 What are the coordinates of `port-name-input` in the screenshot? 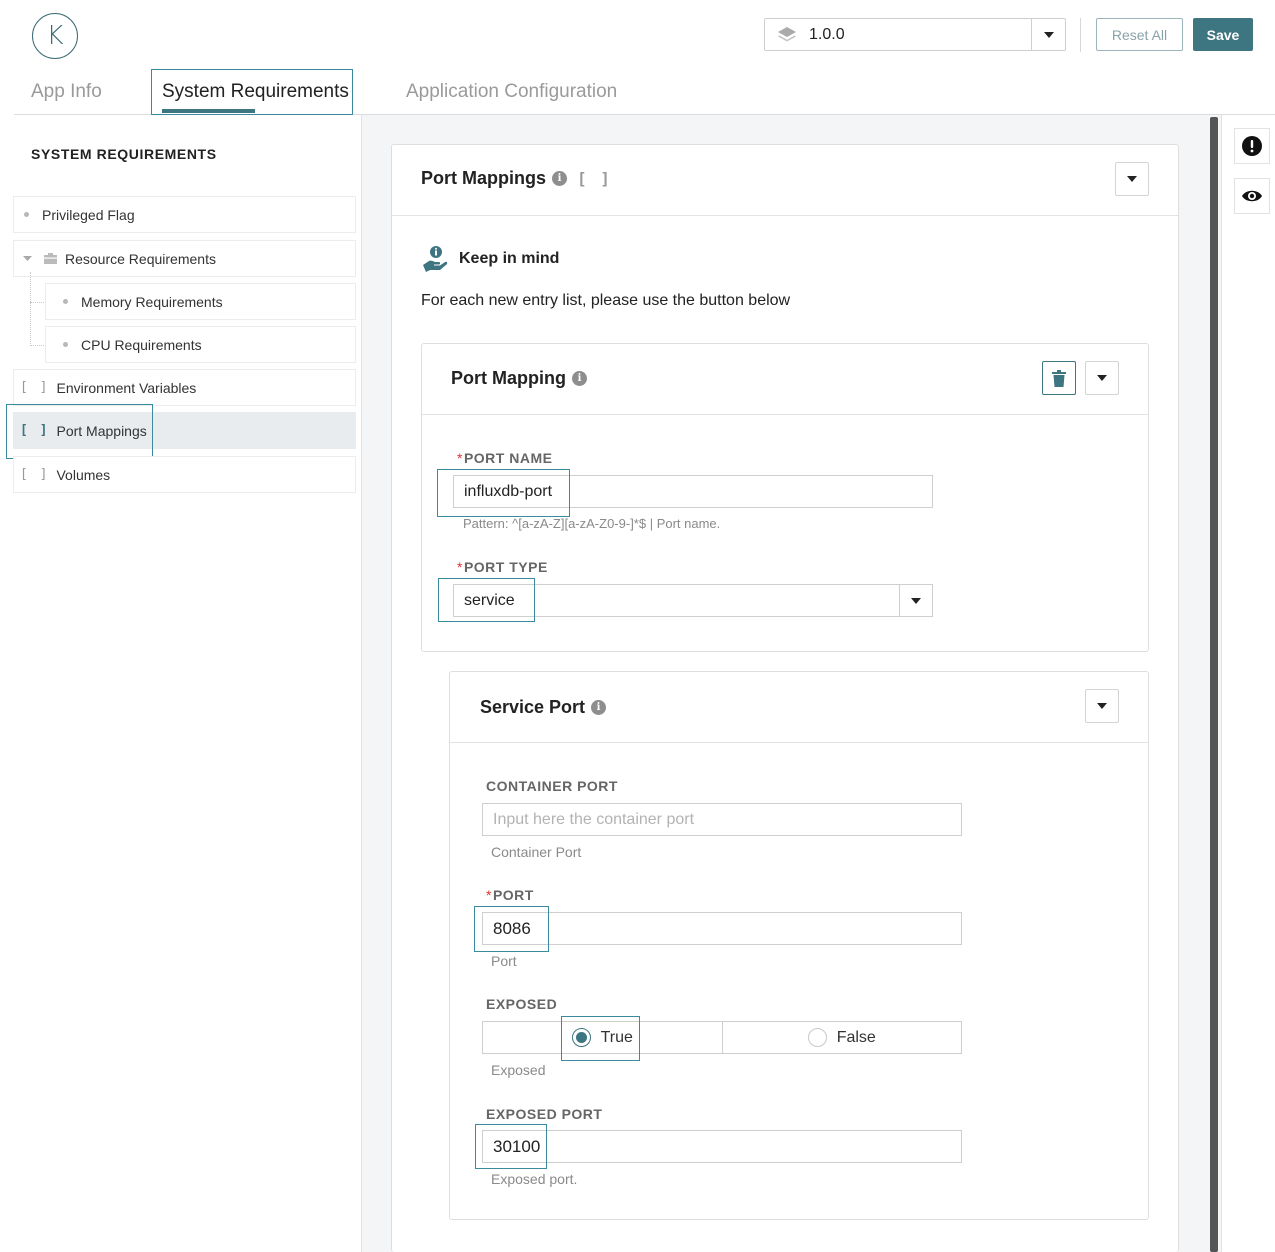 It's located at (693, 491).